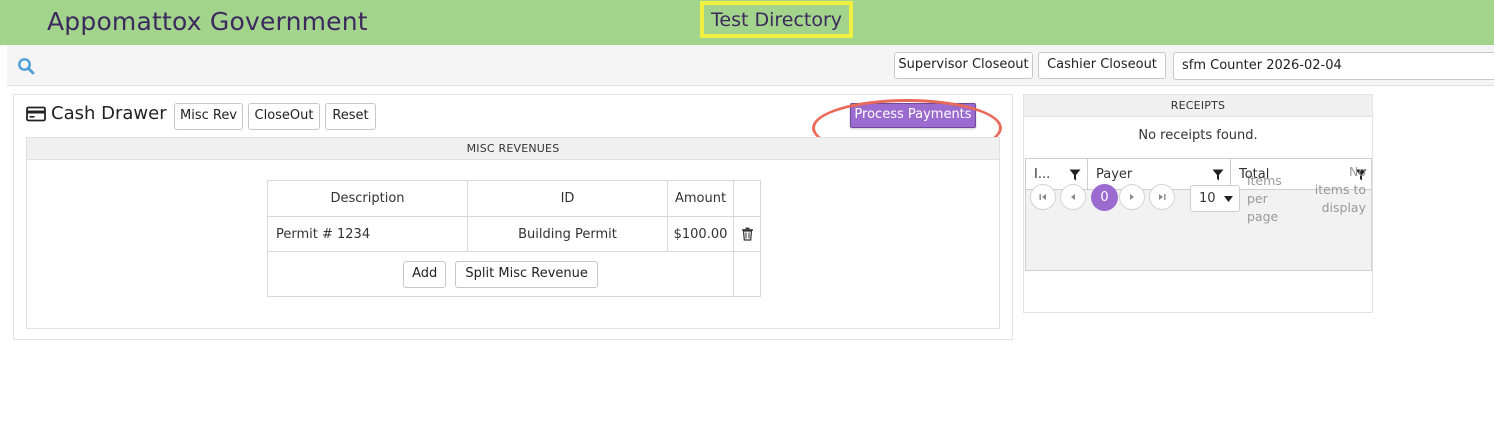 Image resolution: width=1494 pixels, height=448 pixels. I want to click on credit-card-icon, so click(36, 113).